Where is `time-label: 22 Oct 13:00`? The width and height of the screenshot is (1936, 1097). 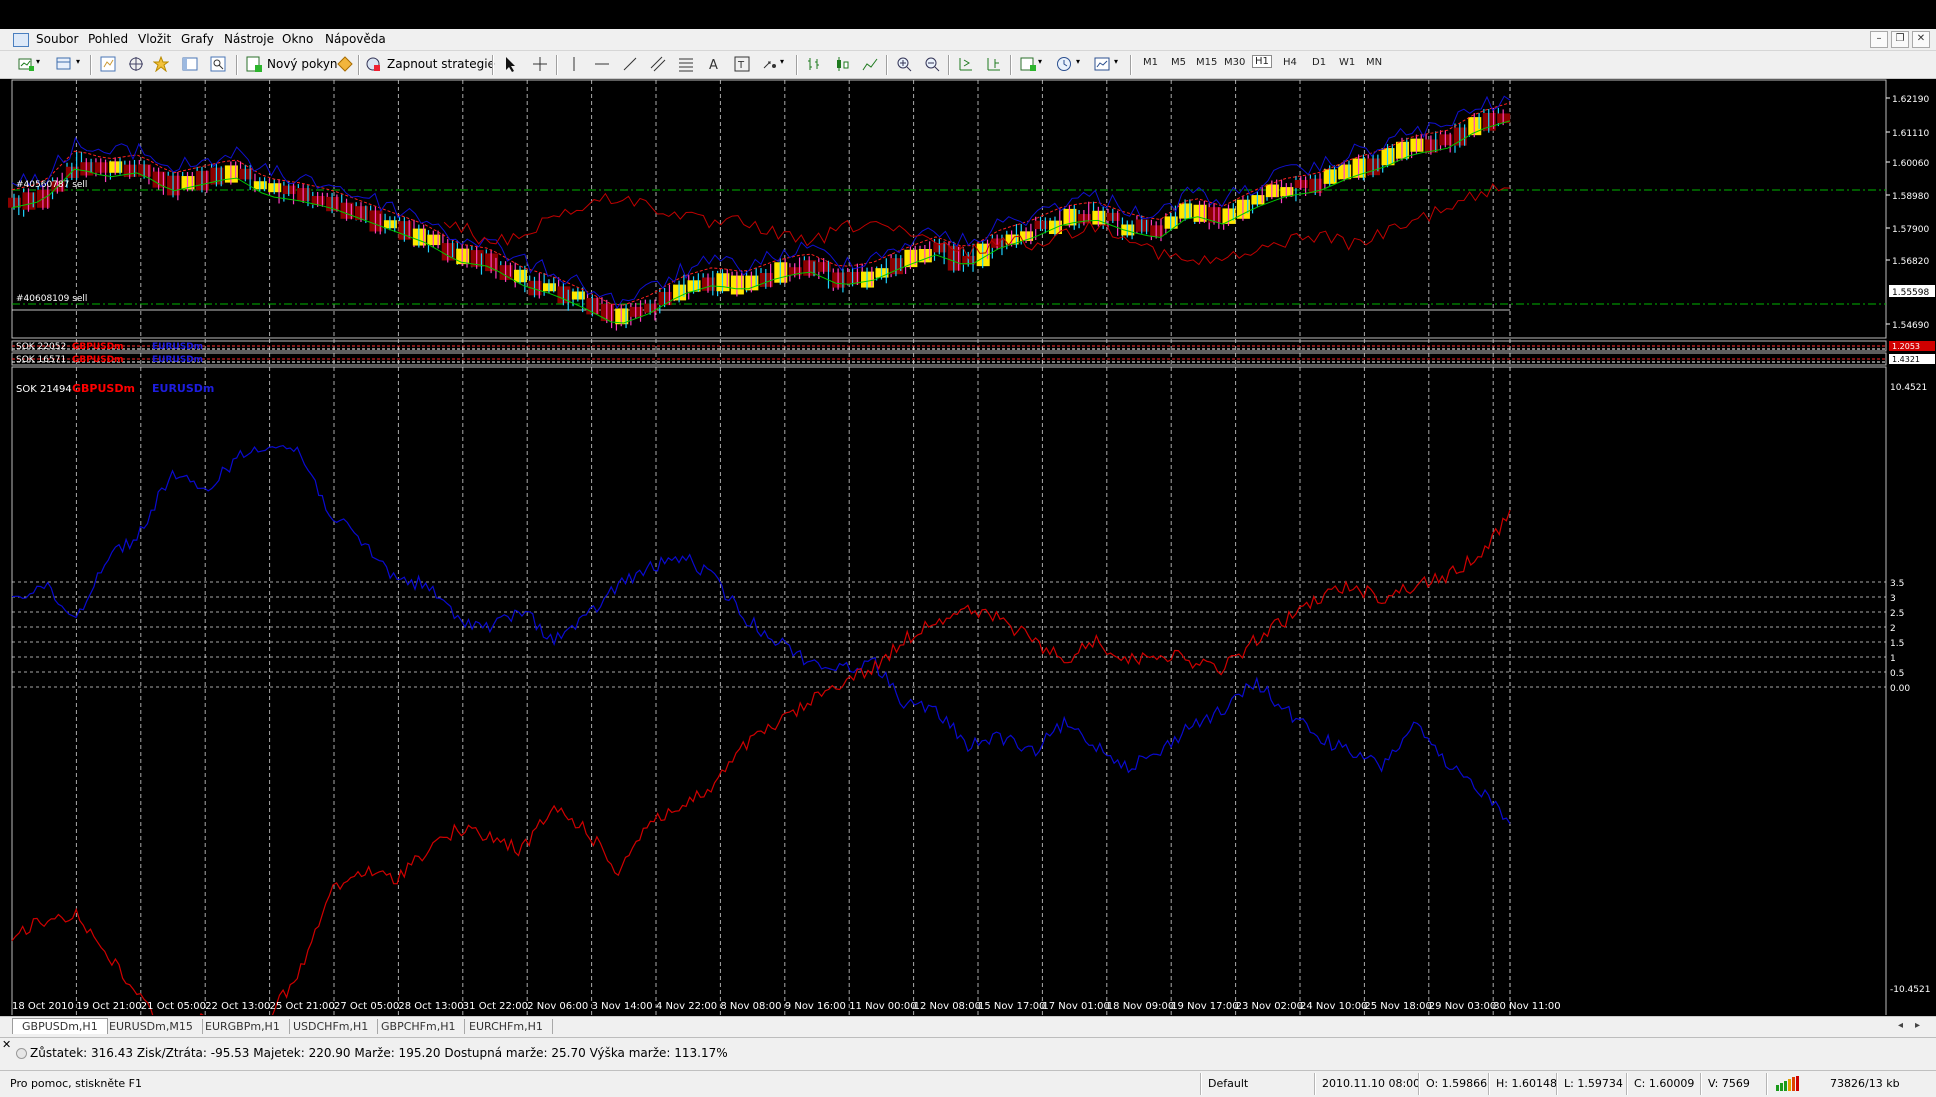 time-label: 22 Oct 13:00 is located at coordinates (237, 1006).